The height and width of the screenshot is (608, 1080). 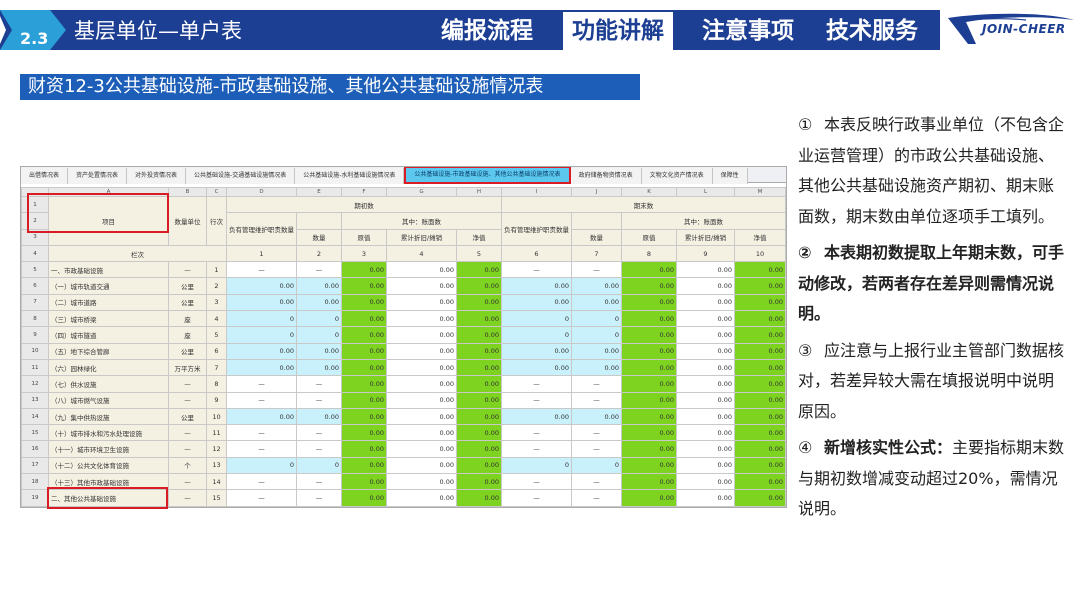 I want to click on tab-notes: 注意事项, so click(x=748, y=31).